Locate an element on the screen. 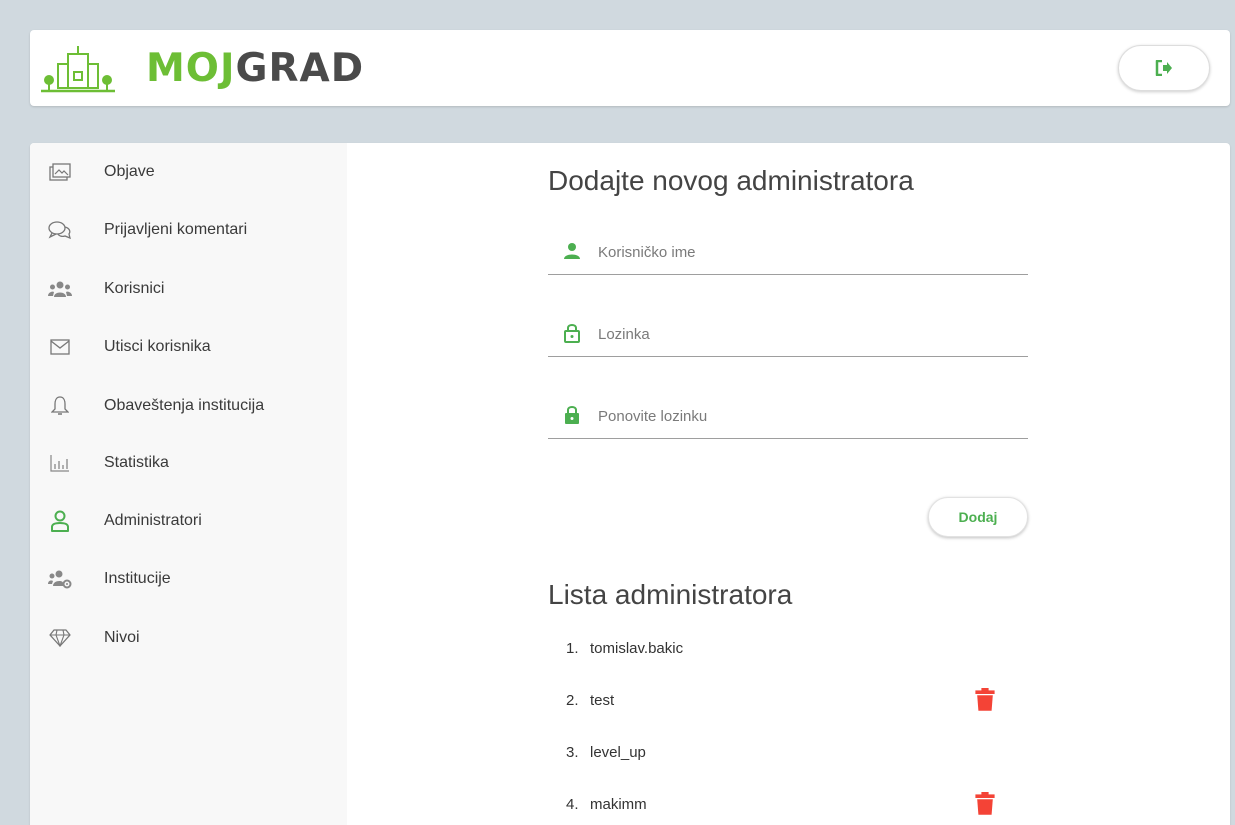 This screenshot has width=1235, height=825. sidebar-item-label: Utisci korisnika is located at coordinates (157, 346).